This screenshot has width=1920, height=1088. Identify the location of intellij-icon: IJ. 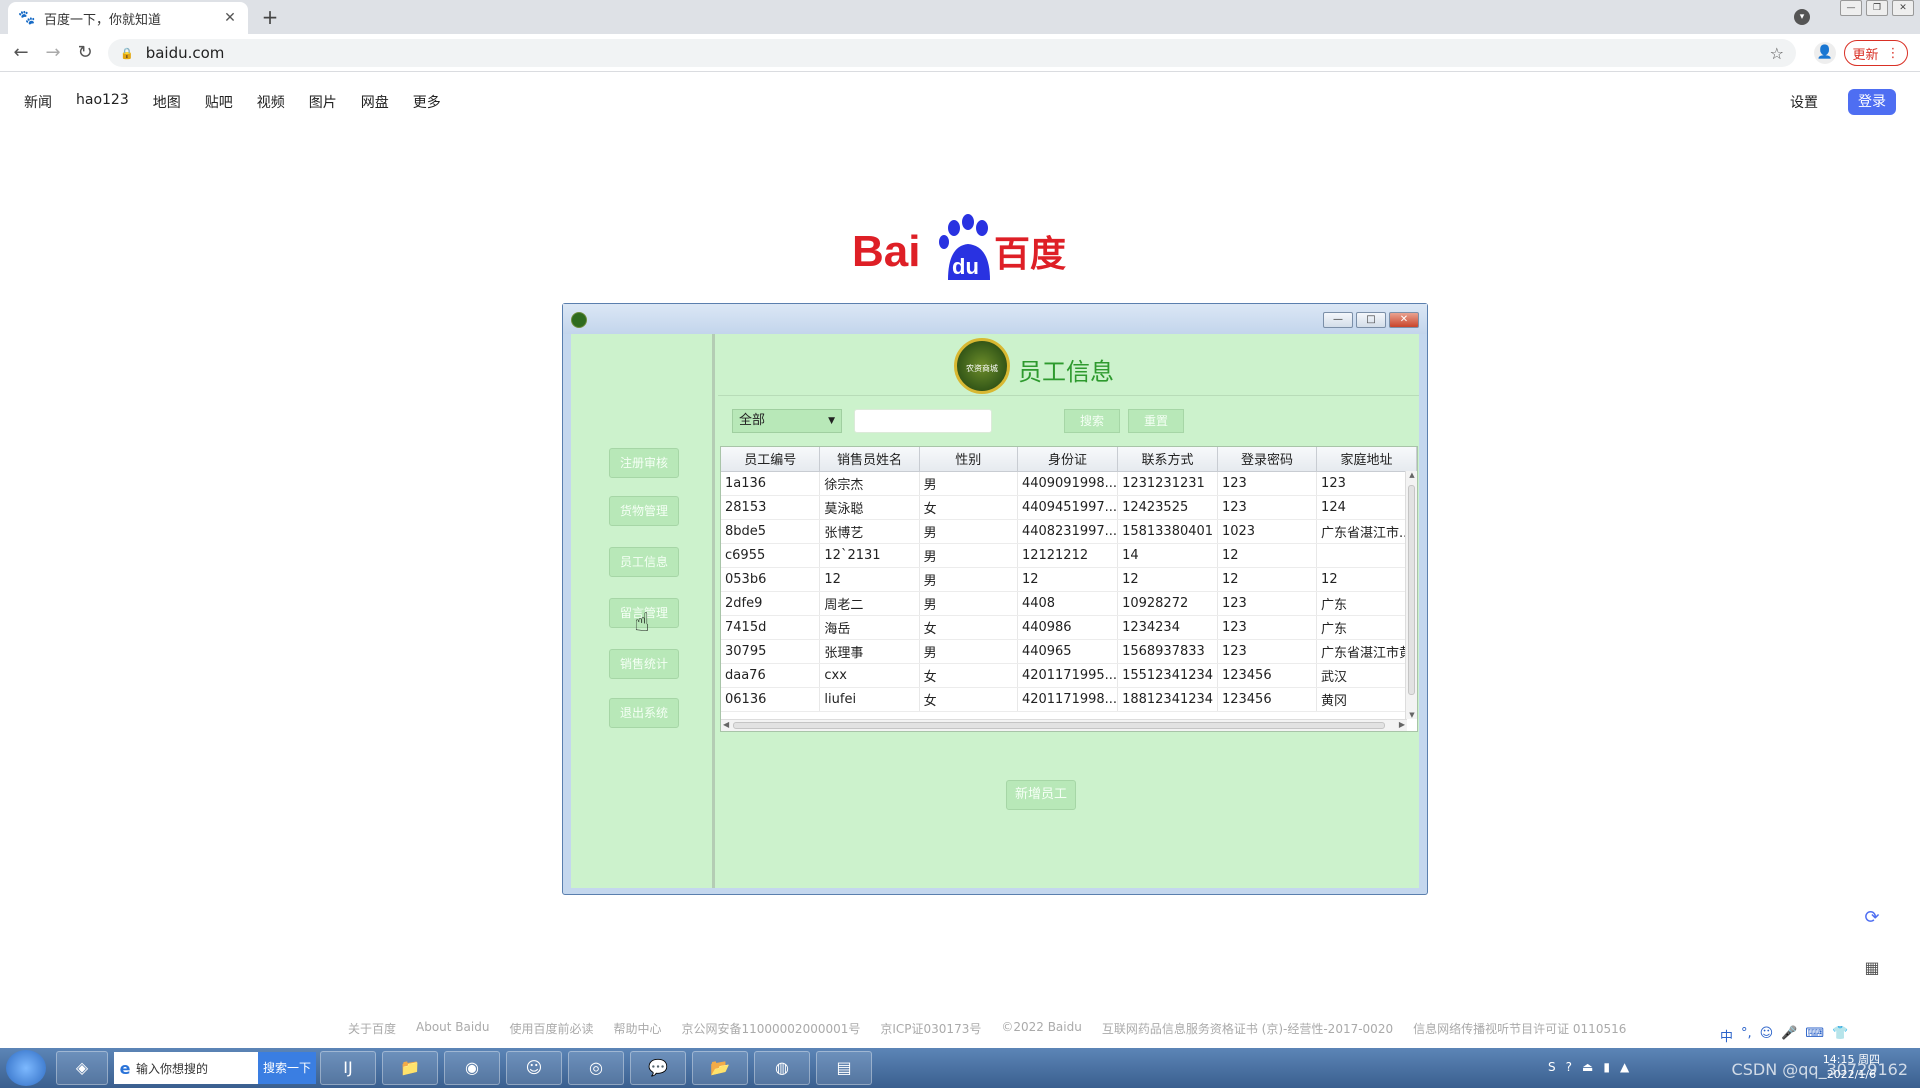
(348, 1068).